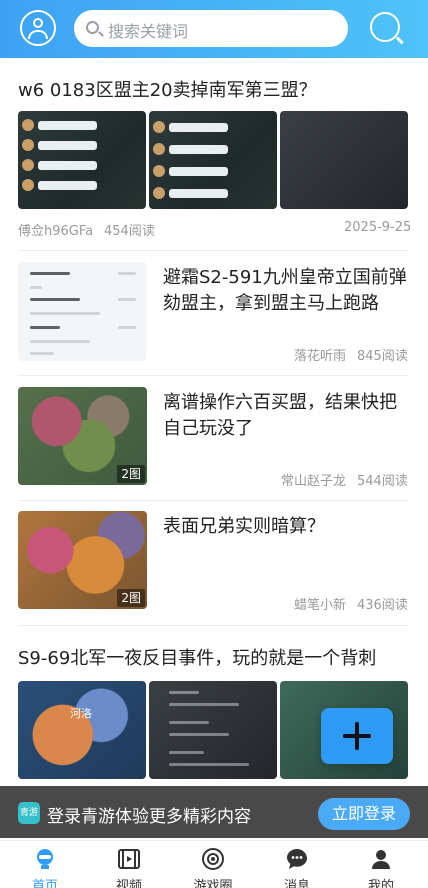  I want to click on post-author: 常山赵子龙, so click(314, 481).